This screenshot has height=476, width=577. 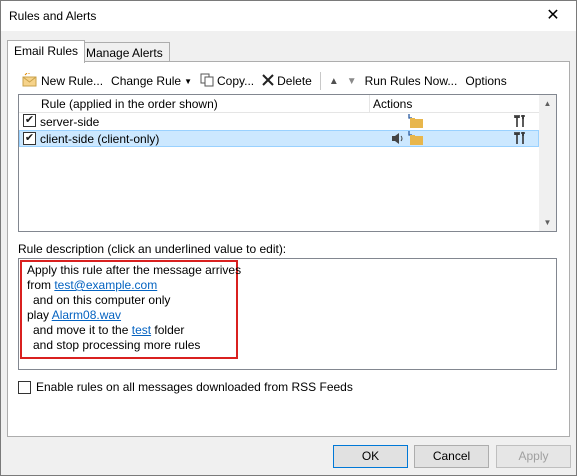 What do you see at coordinates (141, 330) in the screenshot?
I see `target-folder-link: test` at bounding box center [141, 330].